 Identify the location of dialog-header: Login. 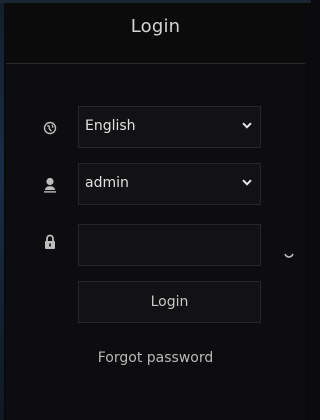
(155, 33).